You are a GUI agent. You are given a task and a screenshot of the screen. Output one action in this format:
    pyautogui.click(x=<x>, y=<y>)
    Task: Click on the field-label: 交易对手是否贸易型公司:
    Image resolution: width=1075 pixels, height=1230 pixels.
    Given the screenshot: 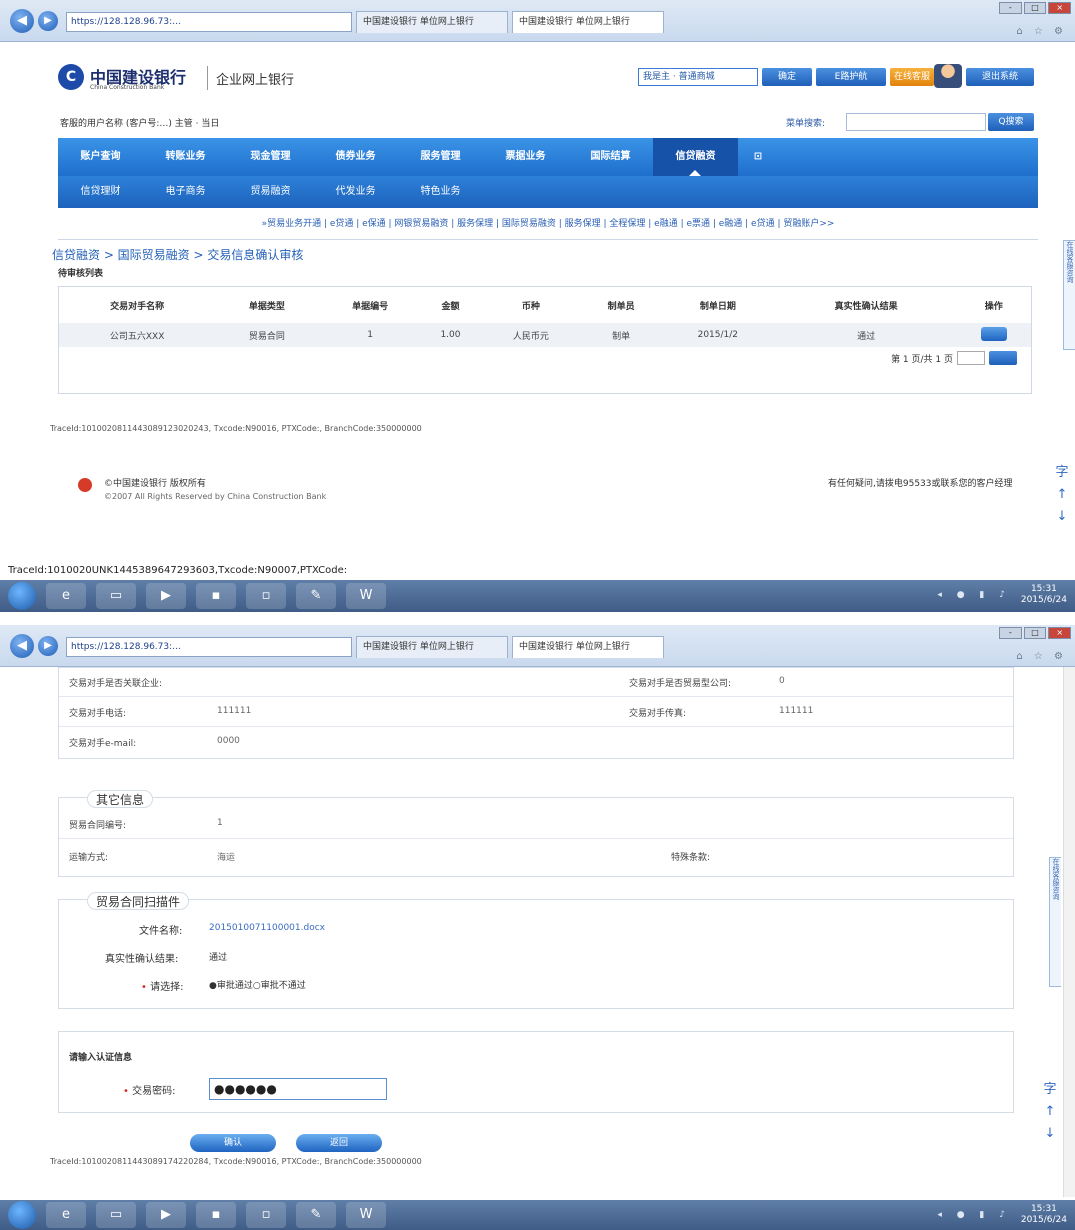 What is the action you would take?
    pyautogui.click(x=680, y=684)
    